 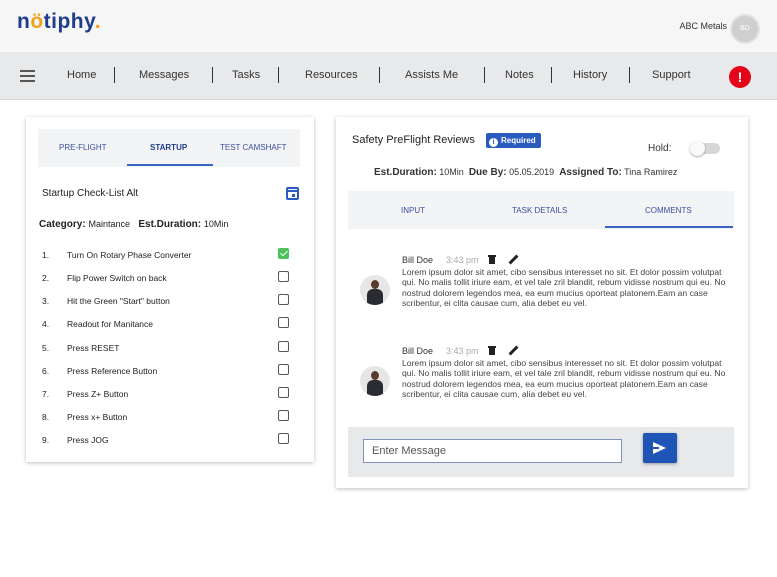 What do you see at coordinates (46, 255) in the screenshot?
I see `item-number: 1.` at bounding box center [46, 255].